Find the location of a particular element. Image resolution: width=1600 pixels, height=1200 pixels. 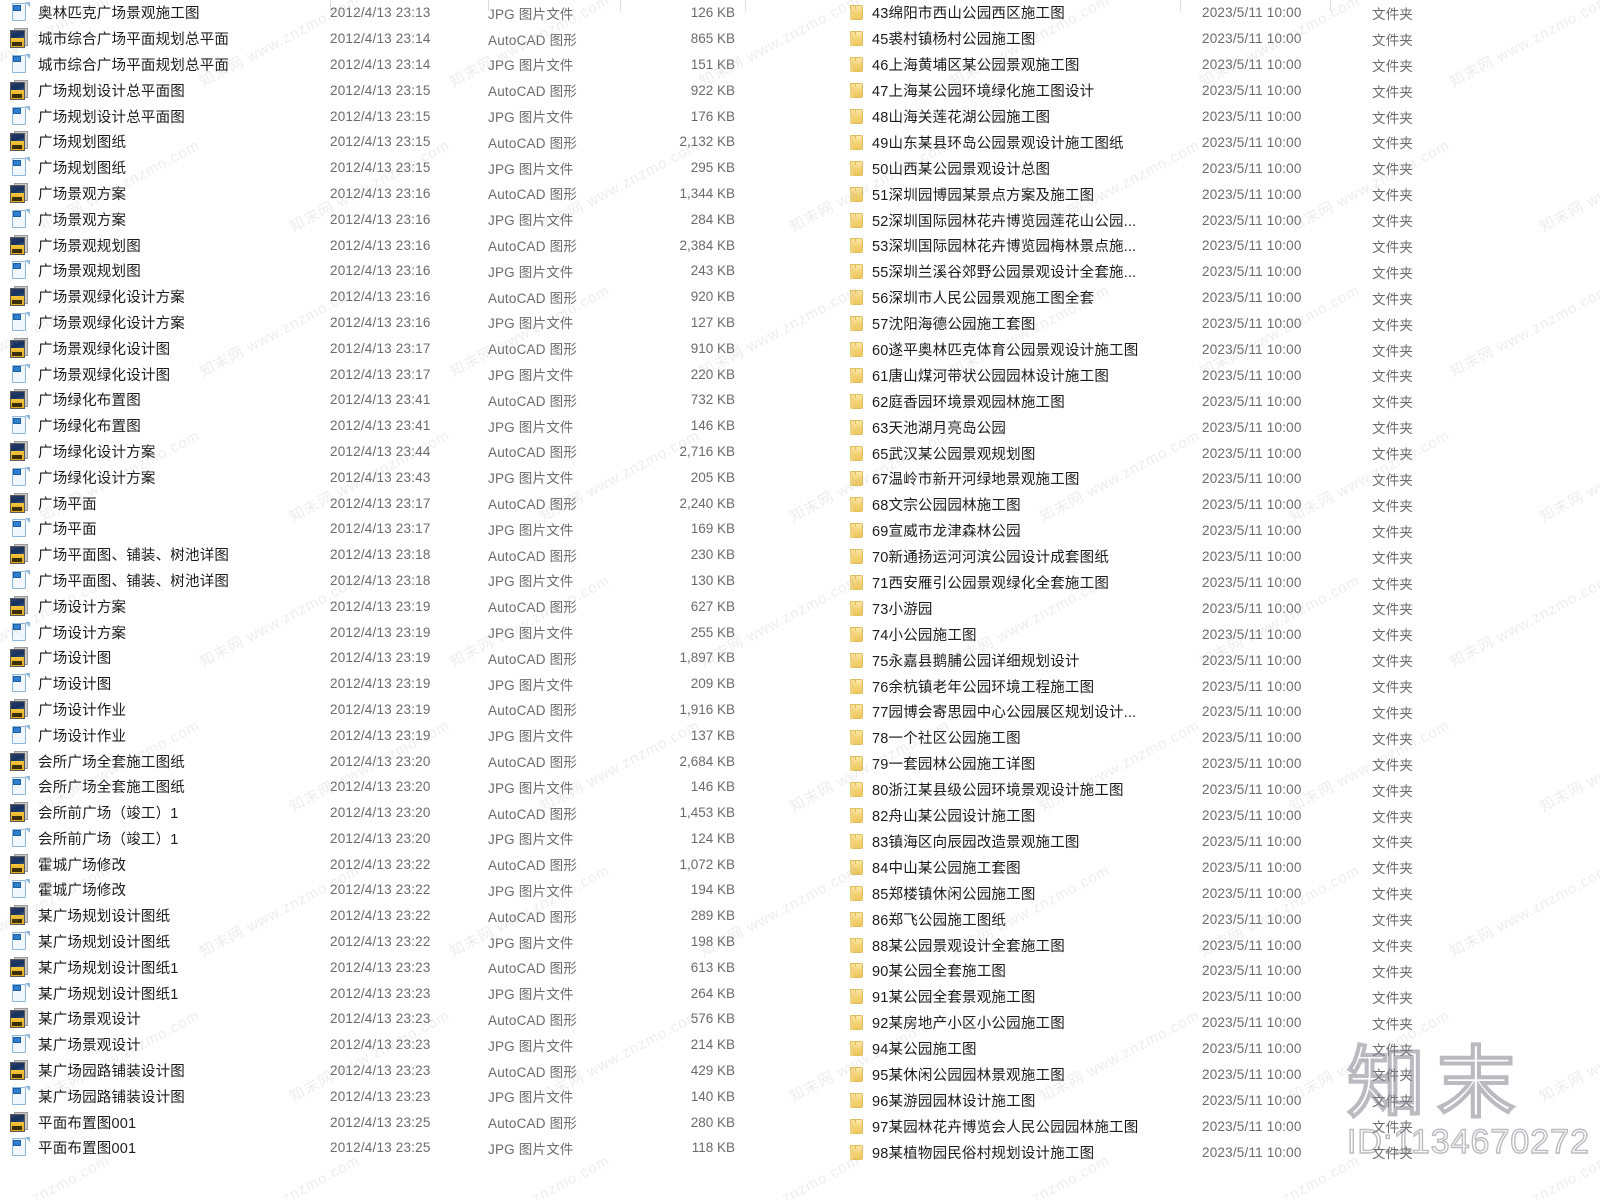

folder-name: 85郑楼镇休闲公园施工图 is located at coordinates (1037, 893).